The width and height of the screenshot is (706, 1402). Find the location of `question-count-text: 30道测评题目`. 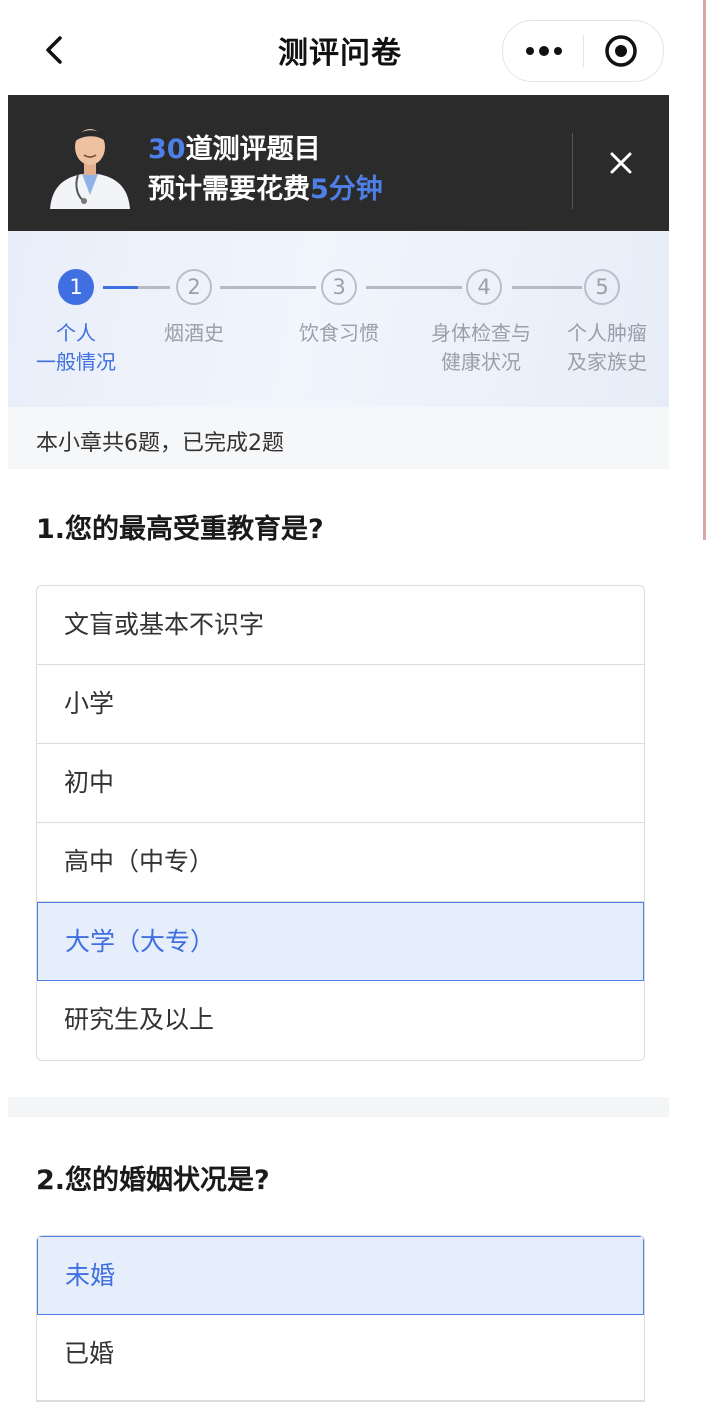

question-count-text: 30道测评题目 is located at coordinates (234, 149).